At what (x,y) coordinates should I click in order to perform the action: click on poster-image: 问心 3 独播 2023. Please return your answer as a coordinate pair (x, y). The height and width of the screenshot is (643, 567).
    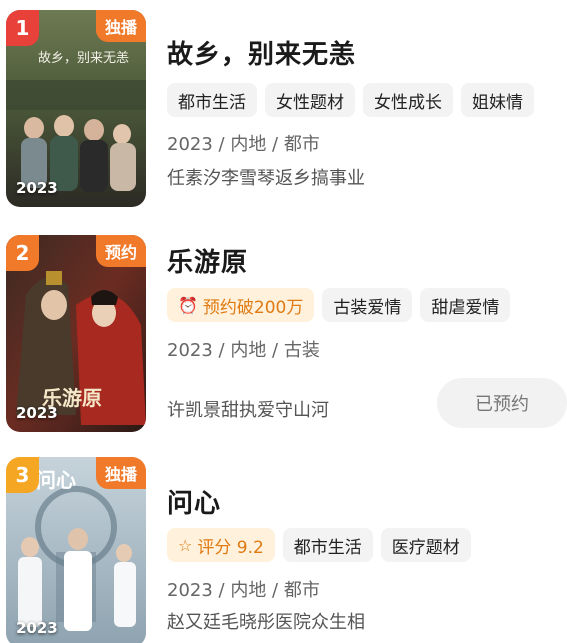
    Looking at the image, I should click on (76, 550).